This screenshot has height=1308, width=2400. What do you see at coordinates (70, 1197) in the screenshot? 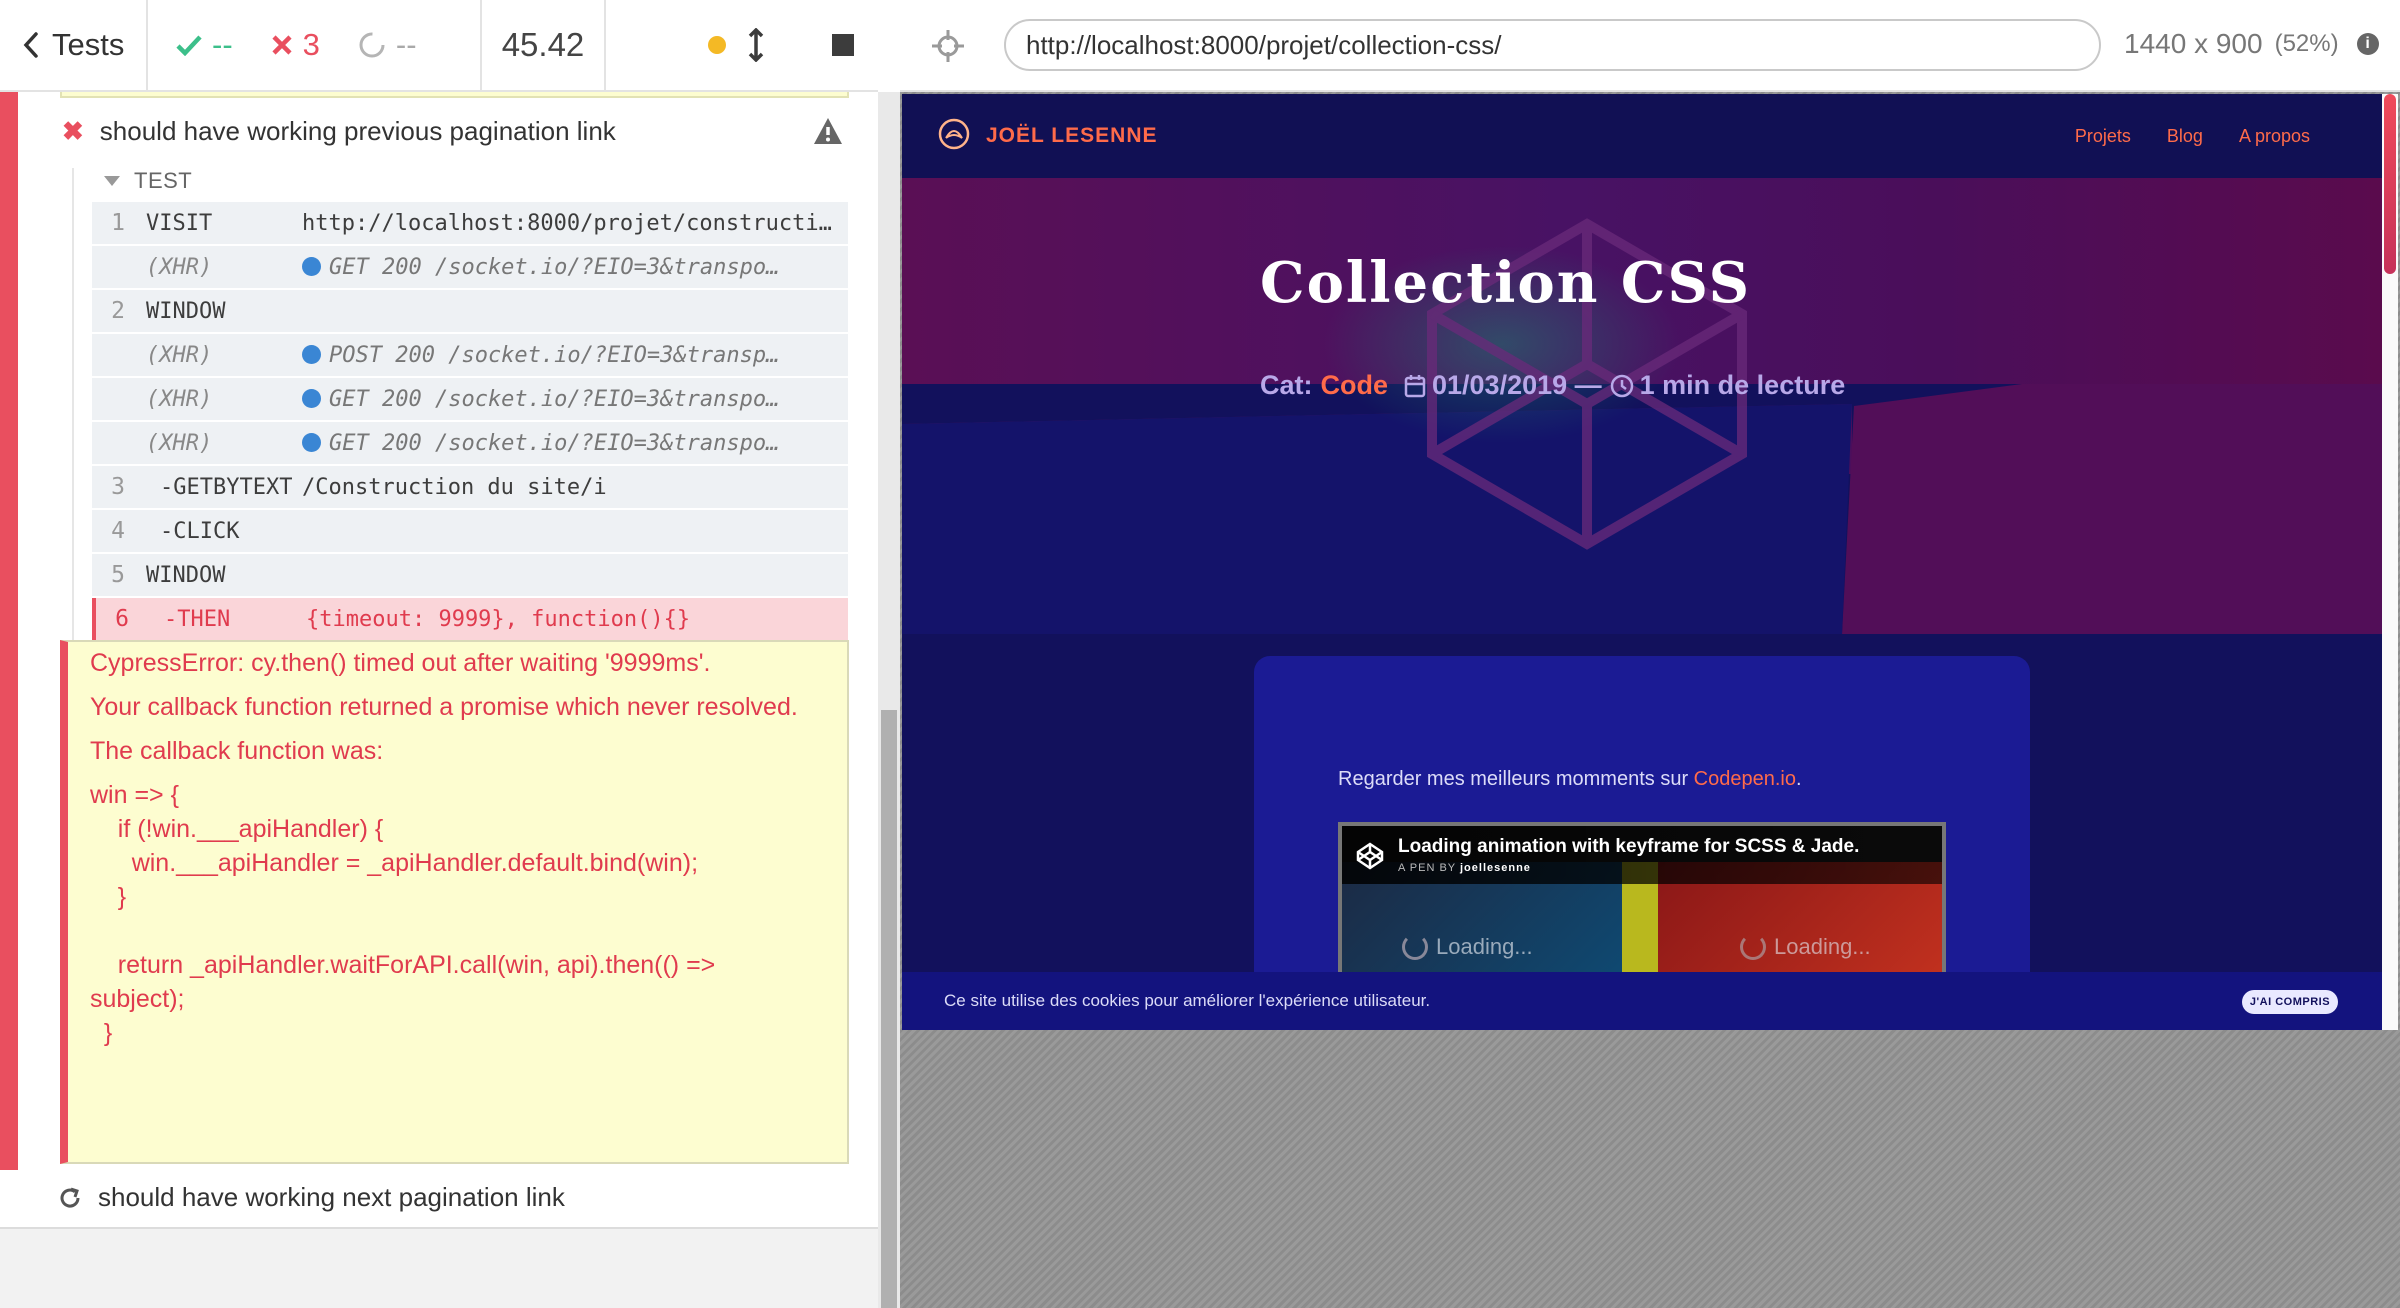
I see `refresh-icon` at bounding box center [70, 1197].